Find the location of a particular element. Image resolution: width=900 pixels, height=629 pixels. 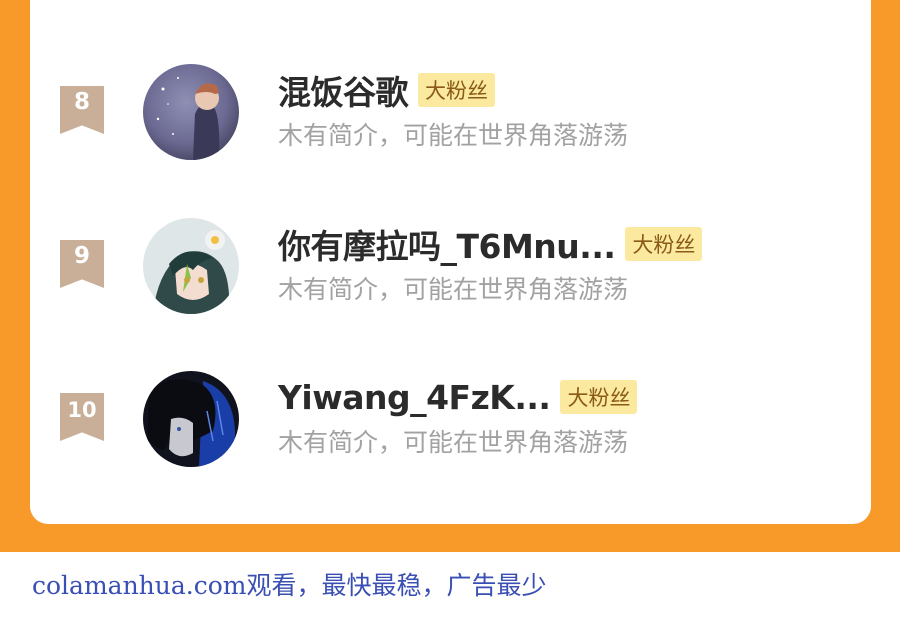

fan-row: 9 你有摩拉吗_T6Mnu... 大粉丝 木有简介，可能在世界角落游荡 is located at coordinates (450, 268).